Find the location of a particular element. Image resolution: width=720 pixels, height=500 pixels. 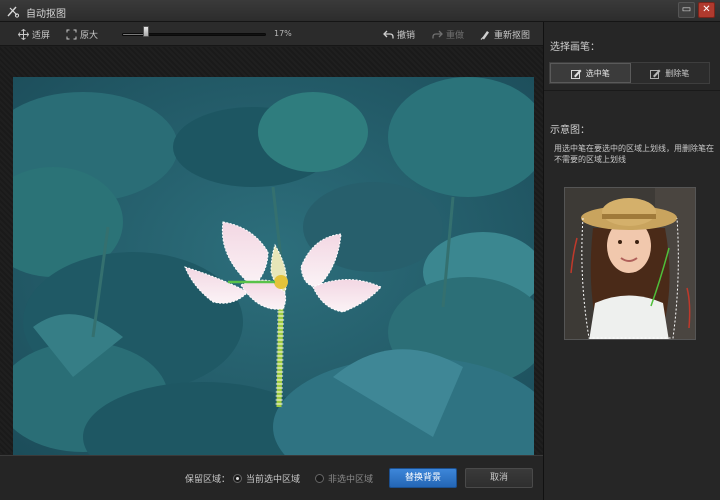

close-icon: ✕ is located at coordinates (706, 9).